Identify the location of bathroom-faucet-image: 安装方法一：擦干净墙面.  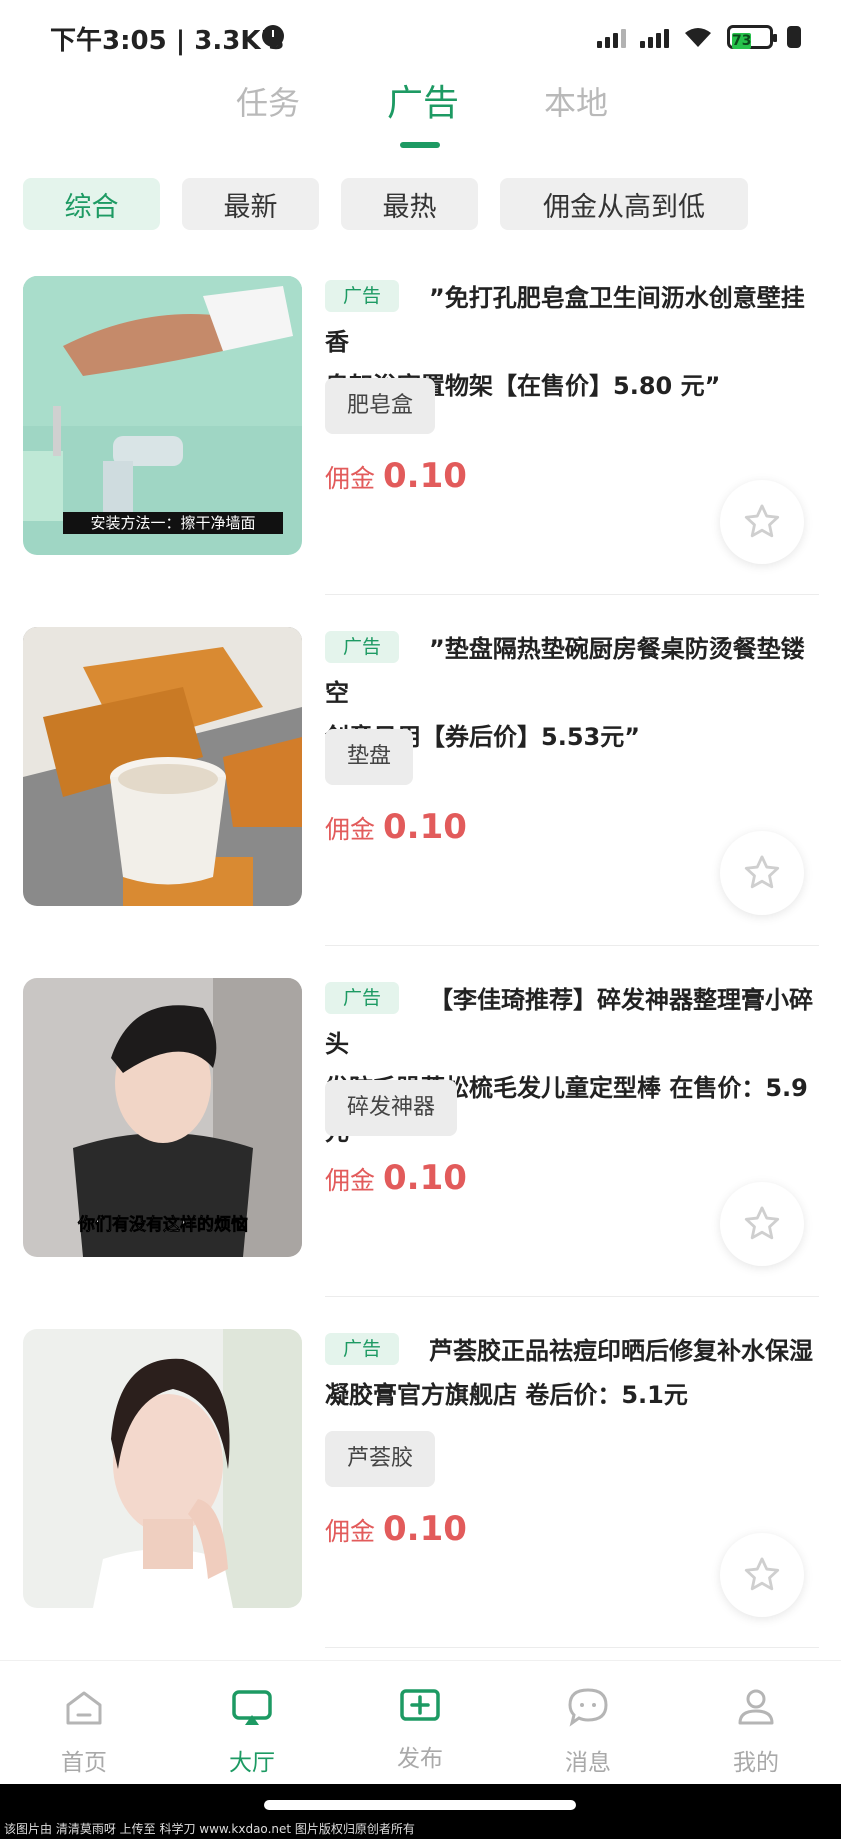
(162, 415).